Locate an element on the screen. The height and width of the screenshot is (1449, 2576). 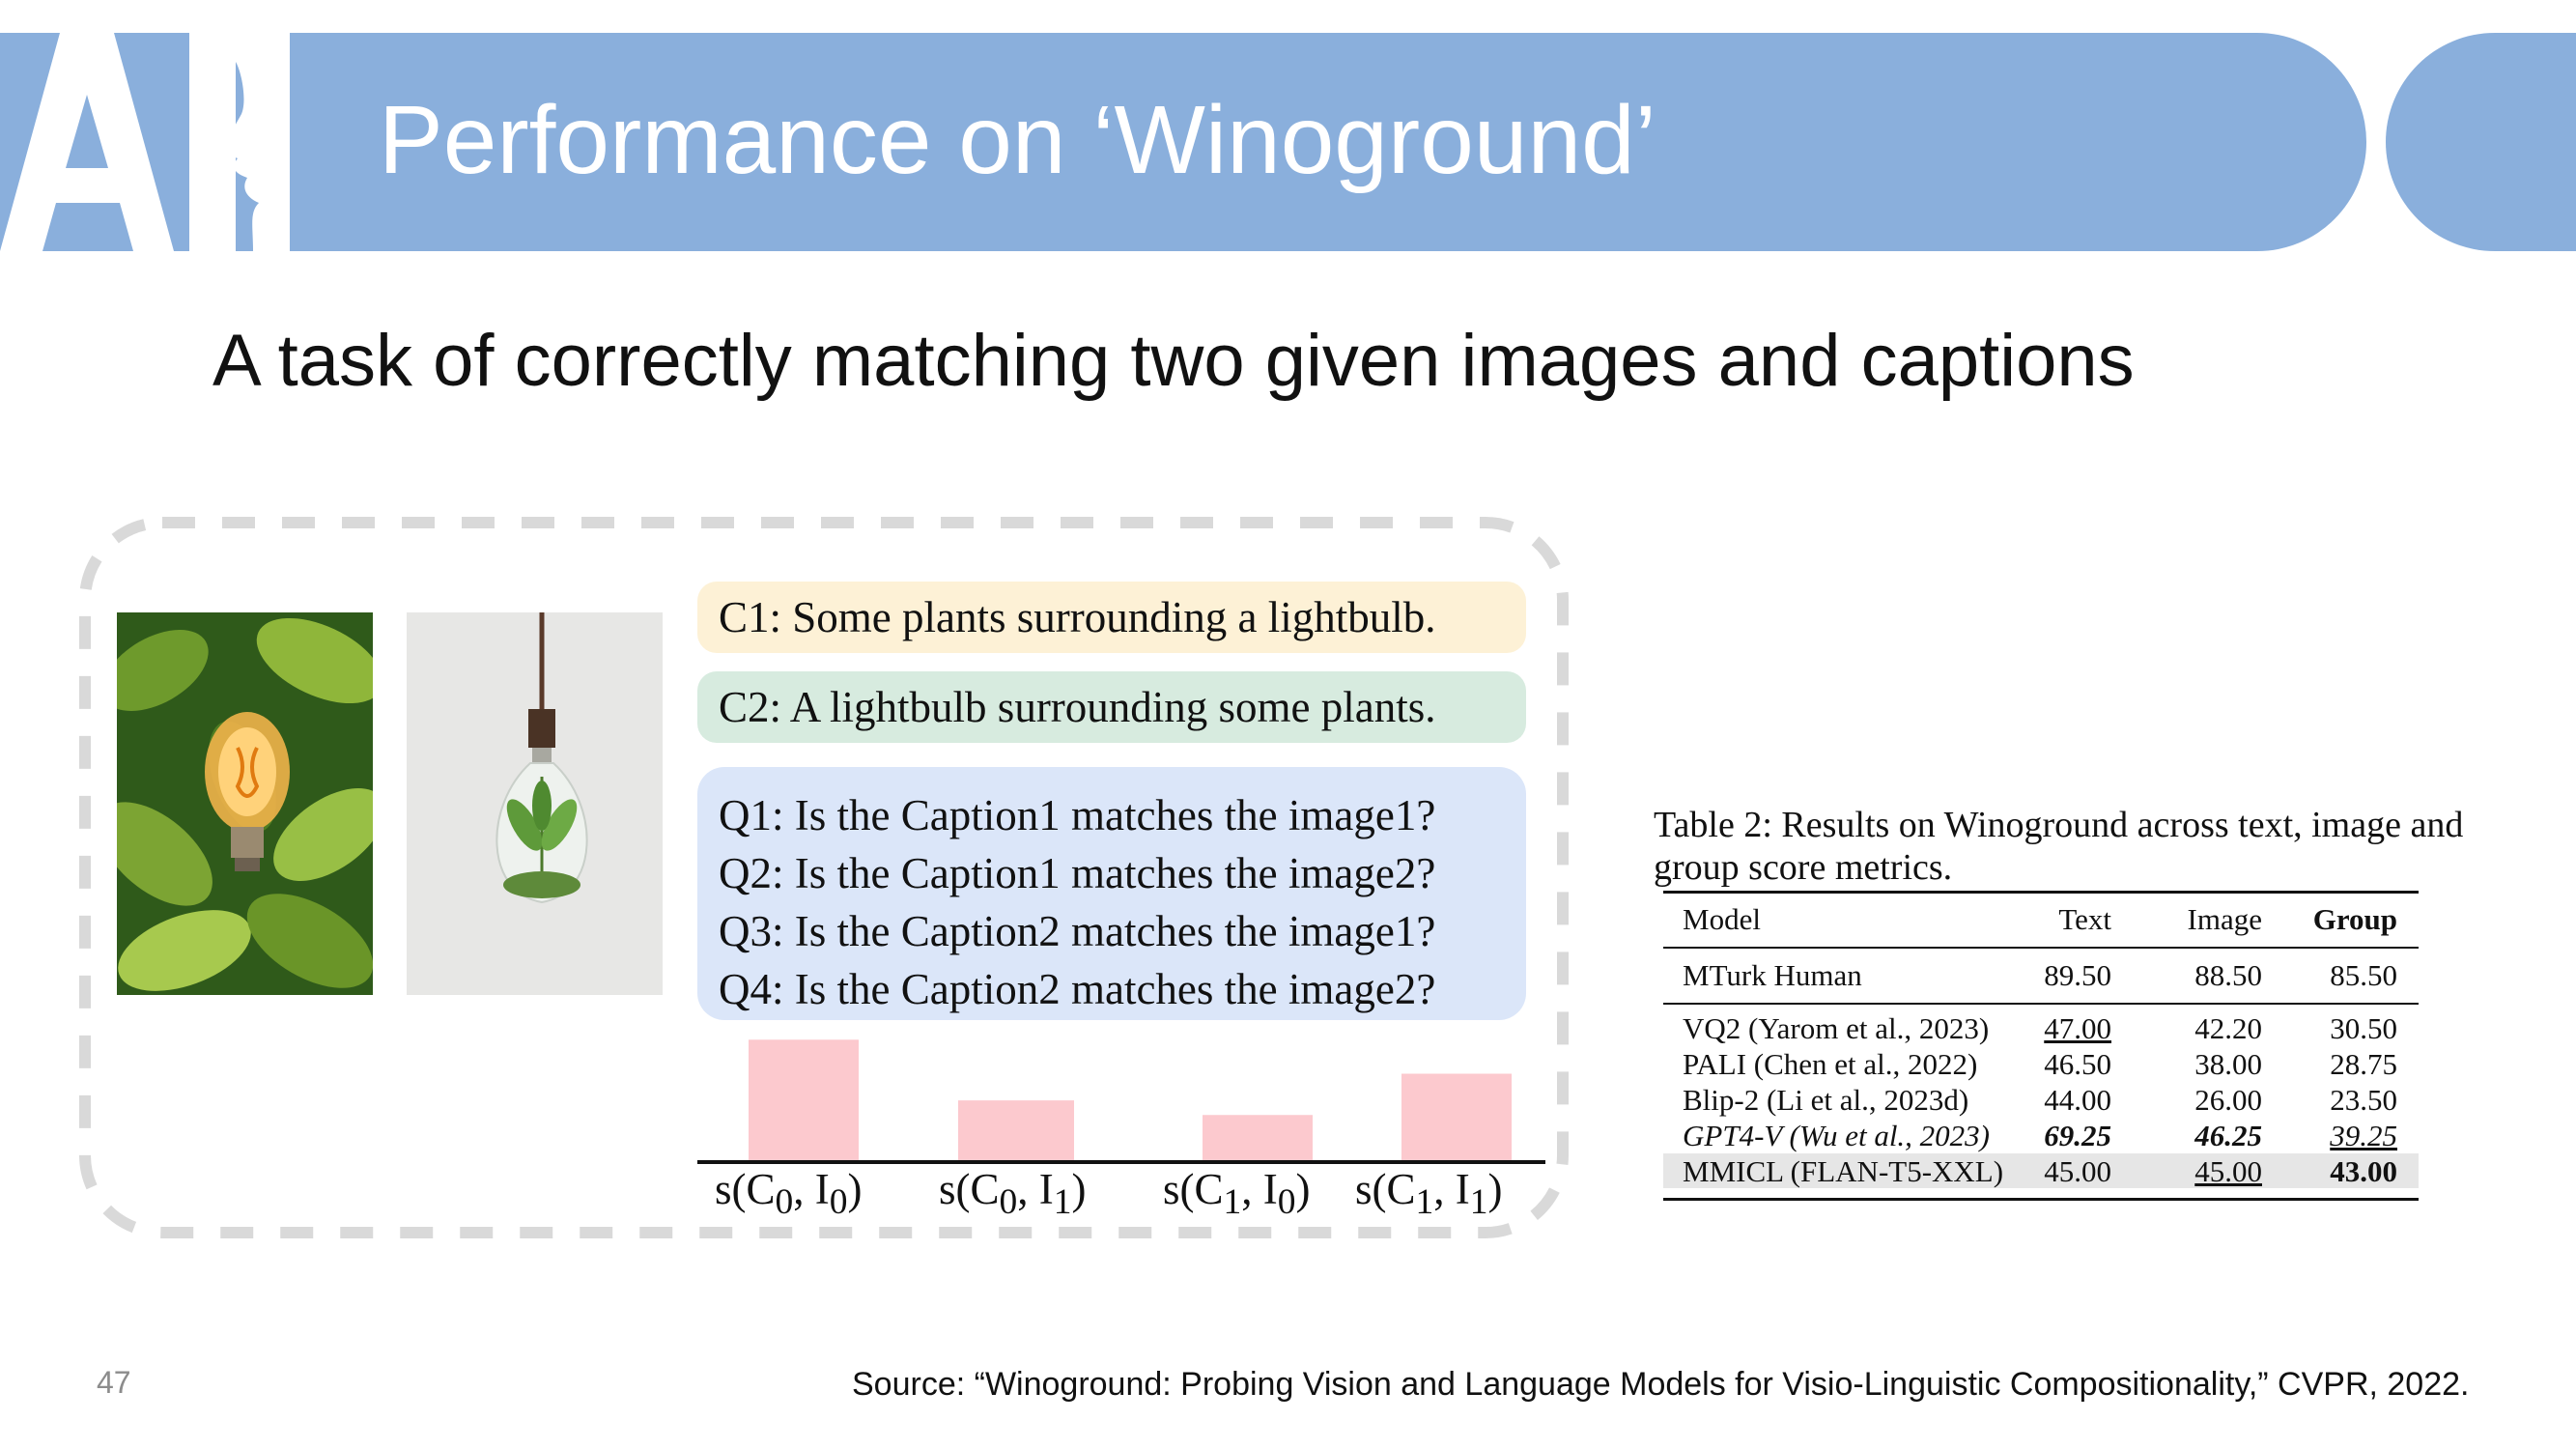
caption-1: C1: Some plants surrounding a lightbulb. is located at coordinates (1111, 617).